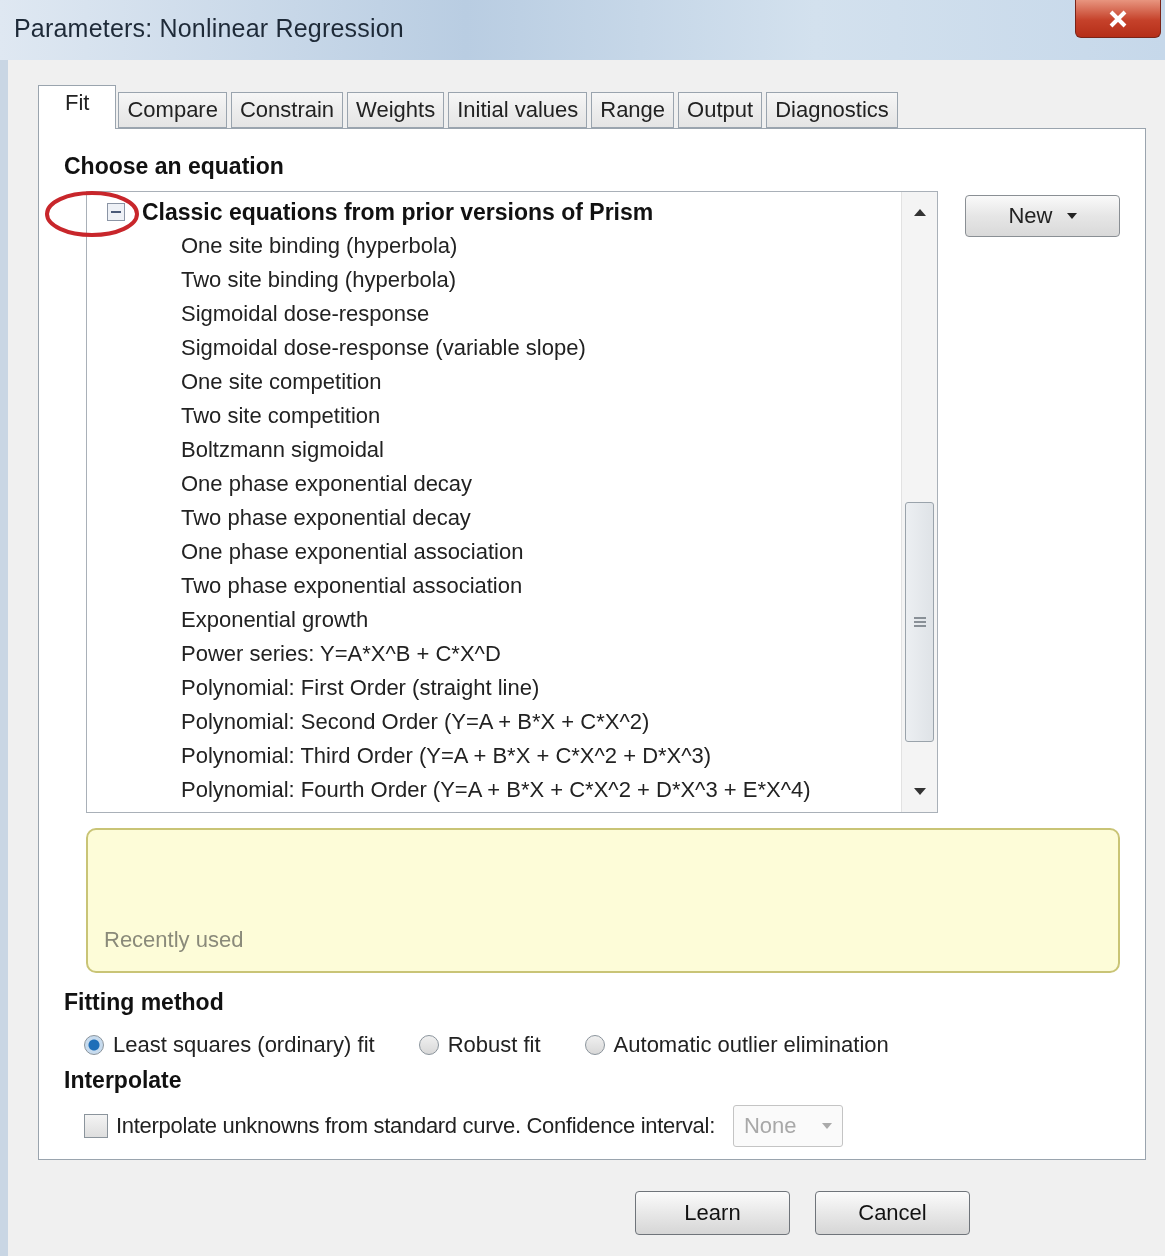 The width and height of the screenshot is (1165, 1256). Describe the element at coordinates (123, 1081) in the screenshot. I see `section-heading: Interpolate` at that location.